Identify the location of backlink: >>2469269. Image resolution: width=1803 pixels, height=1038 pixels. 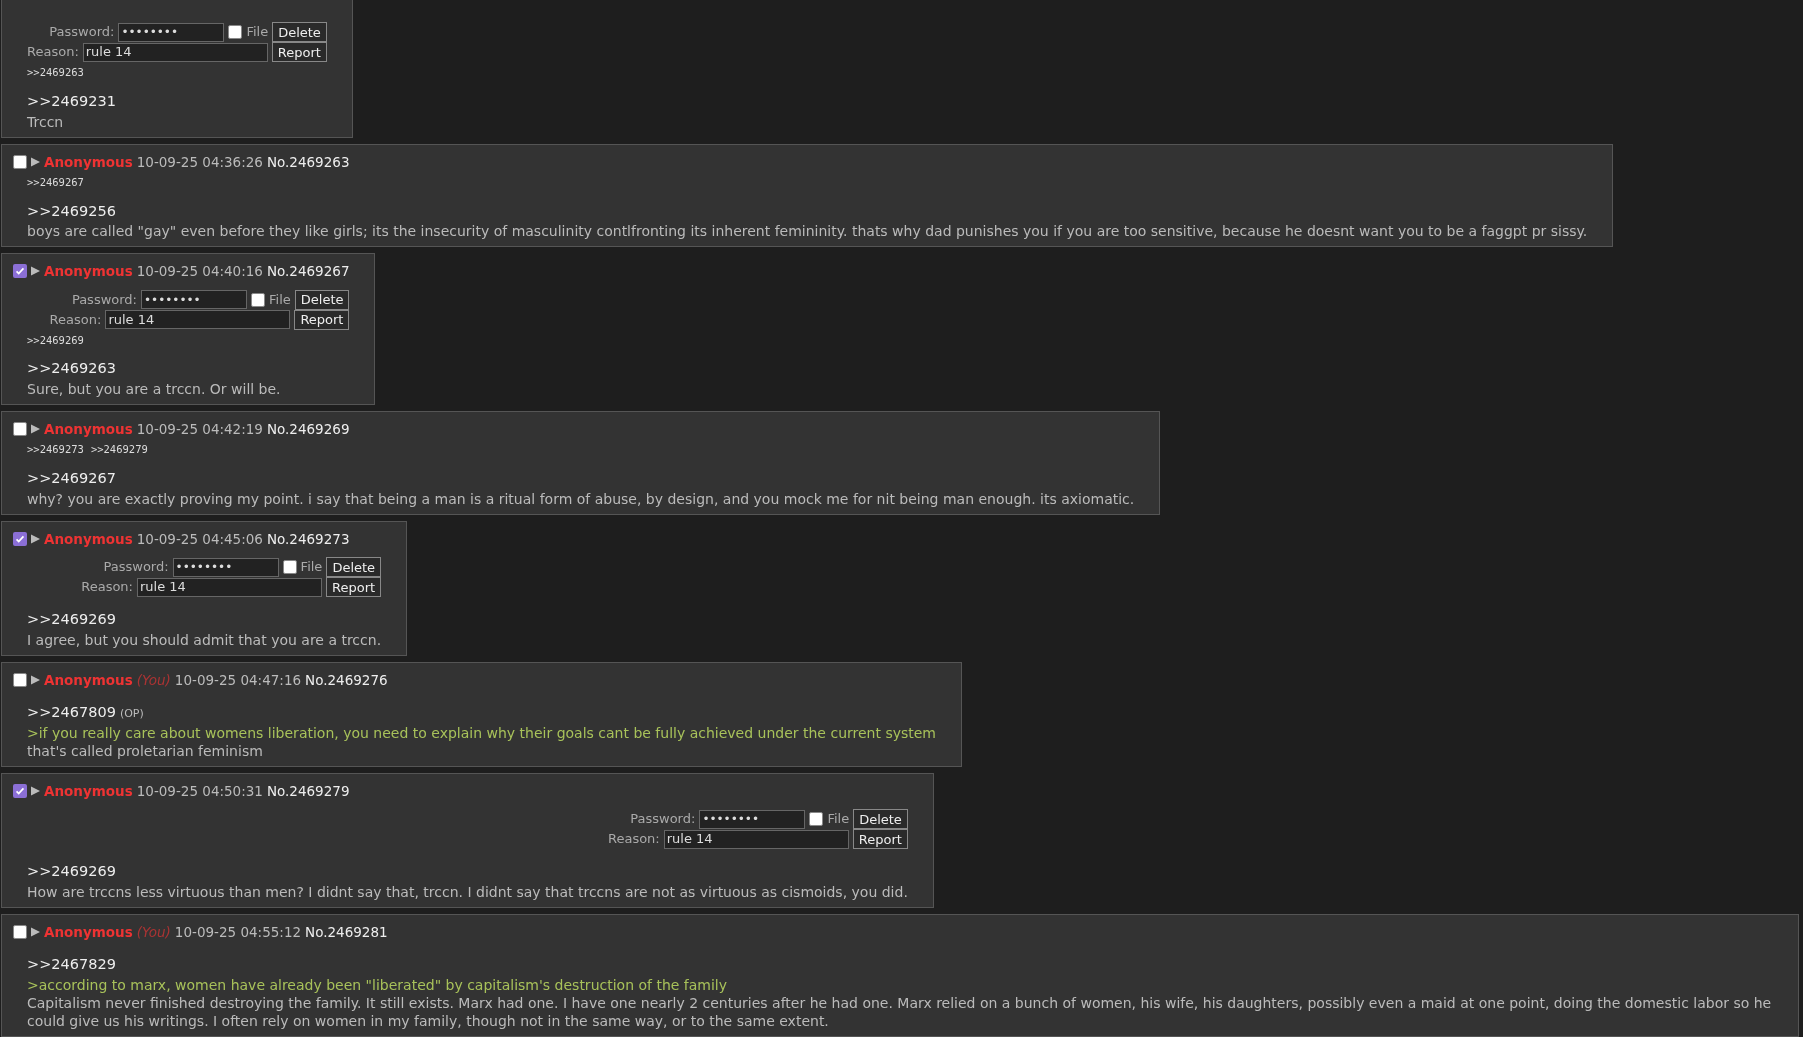
(55, 340).